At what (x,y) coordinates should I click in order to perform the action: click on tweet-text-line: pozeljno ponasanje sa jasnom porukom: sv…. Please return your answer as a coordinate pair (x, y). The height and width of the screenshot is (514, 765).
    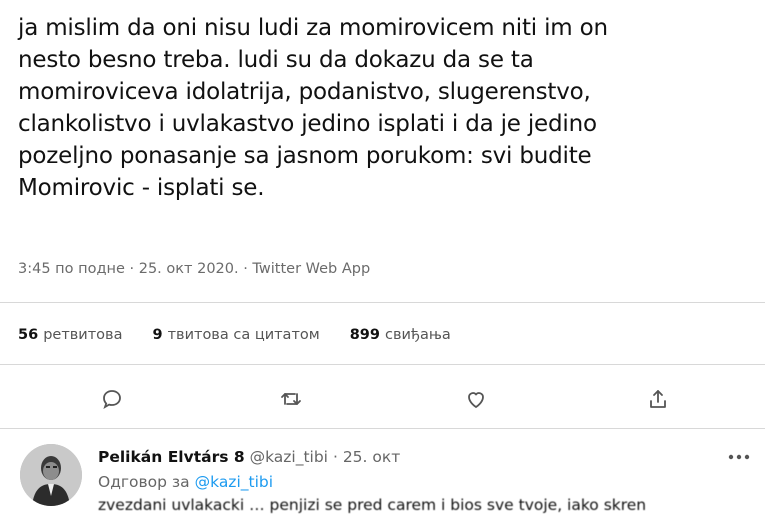
    Looking at the image, I should click on (305, 156).